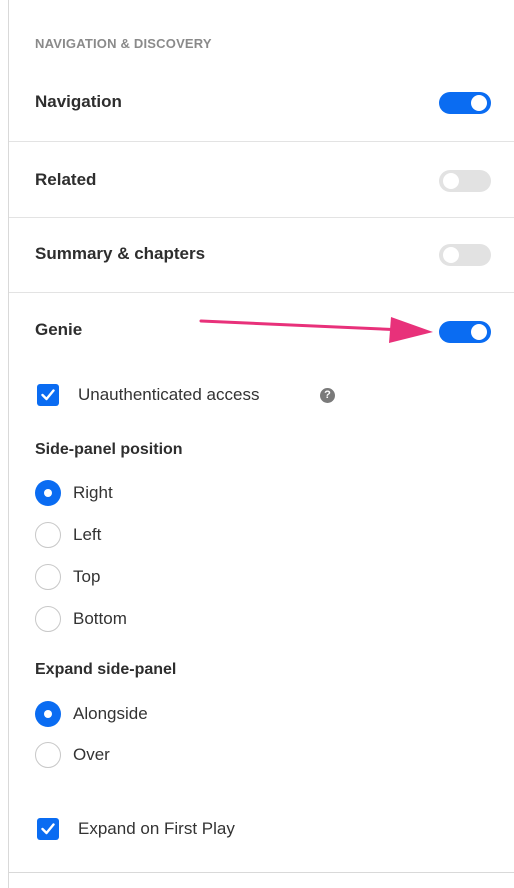  I want to click on divider, so click(261, 872).